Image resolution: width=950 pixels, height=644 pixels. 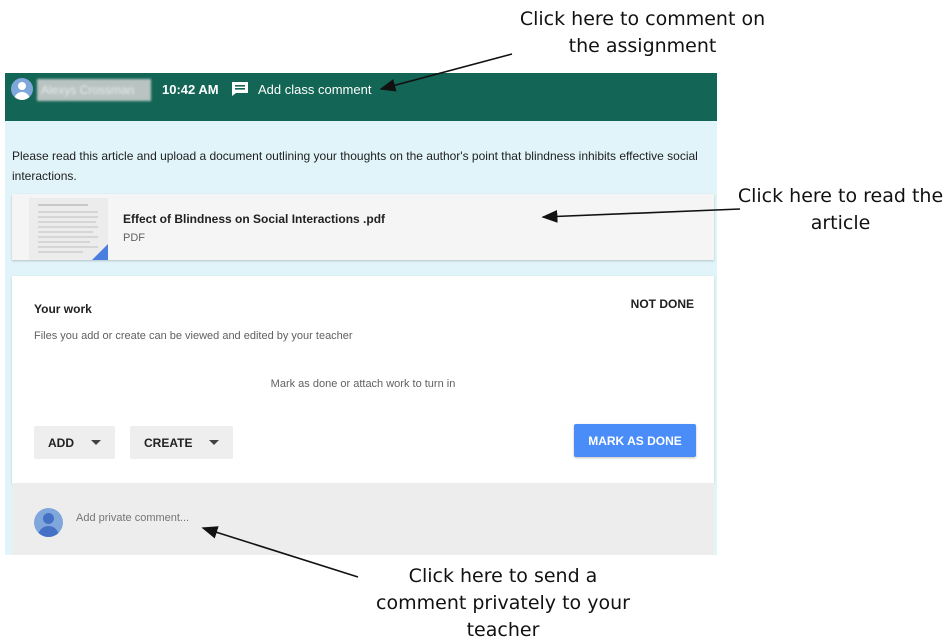 I want to click on create-button-label: CREATE, so click(x=168, y=442).